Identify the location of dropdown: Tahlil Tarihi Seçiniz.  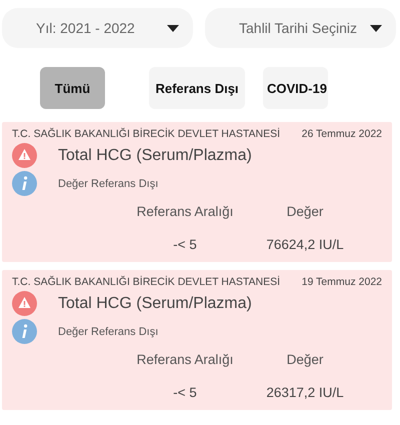
(300, 28).